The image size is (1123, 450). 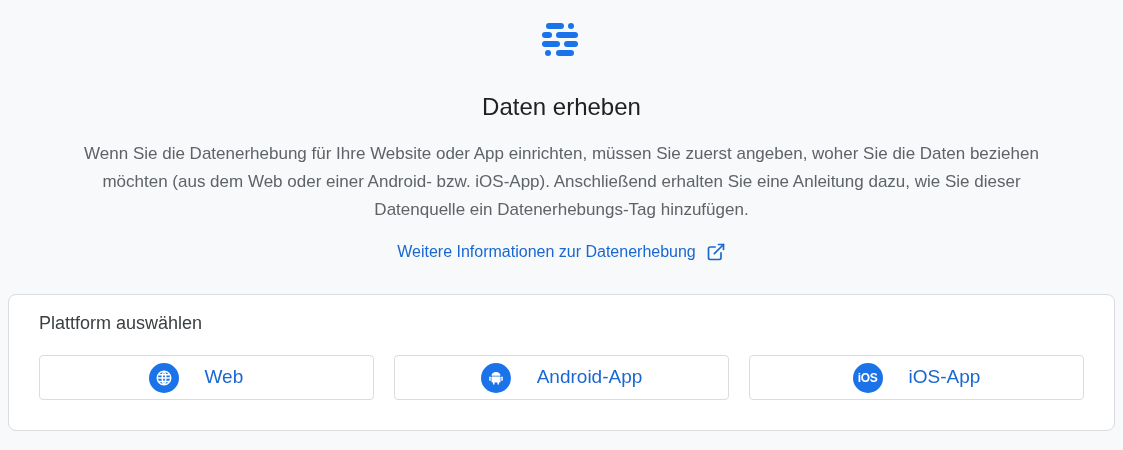 I want to click on external-link-icon, so click(x=715, y=252).